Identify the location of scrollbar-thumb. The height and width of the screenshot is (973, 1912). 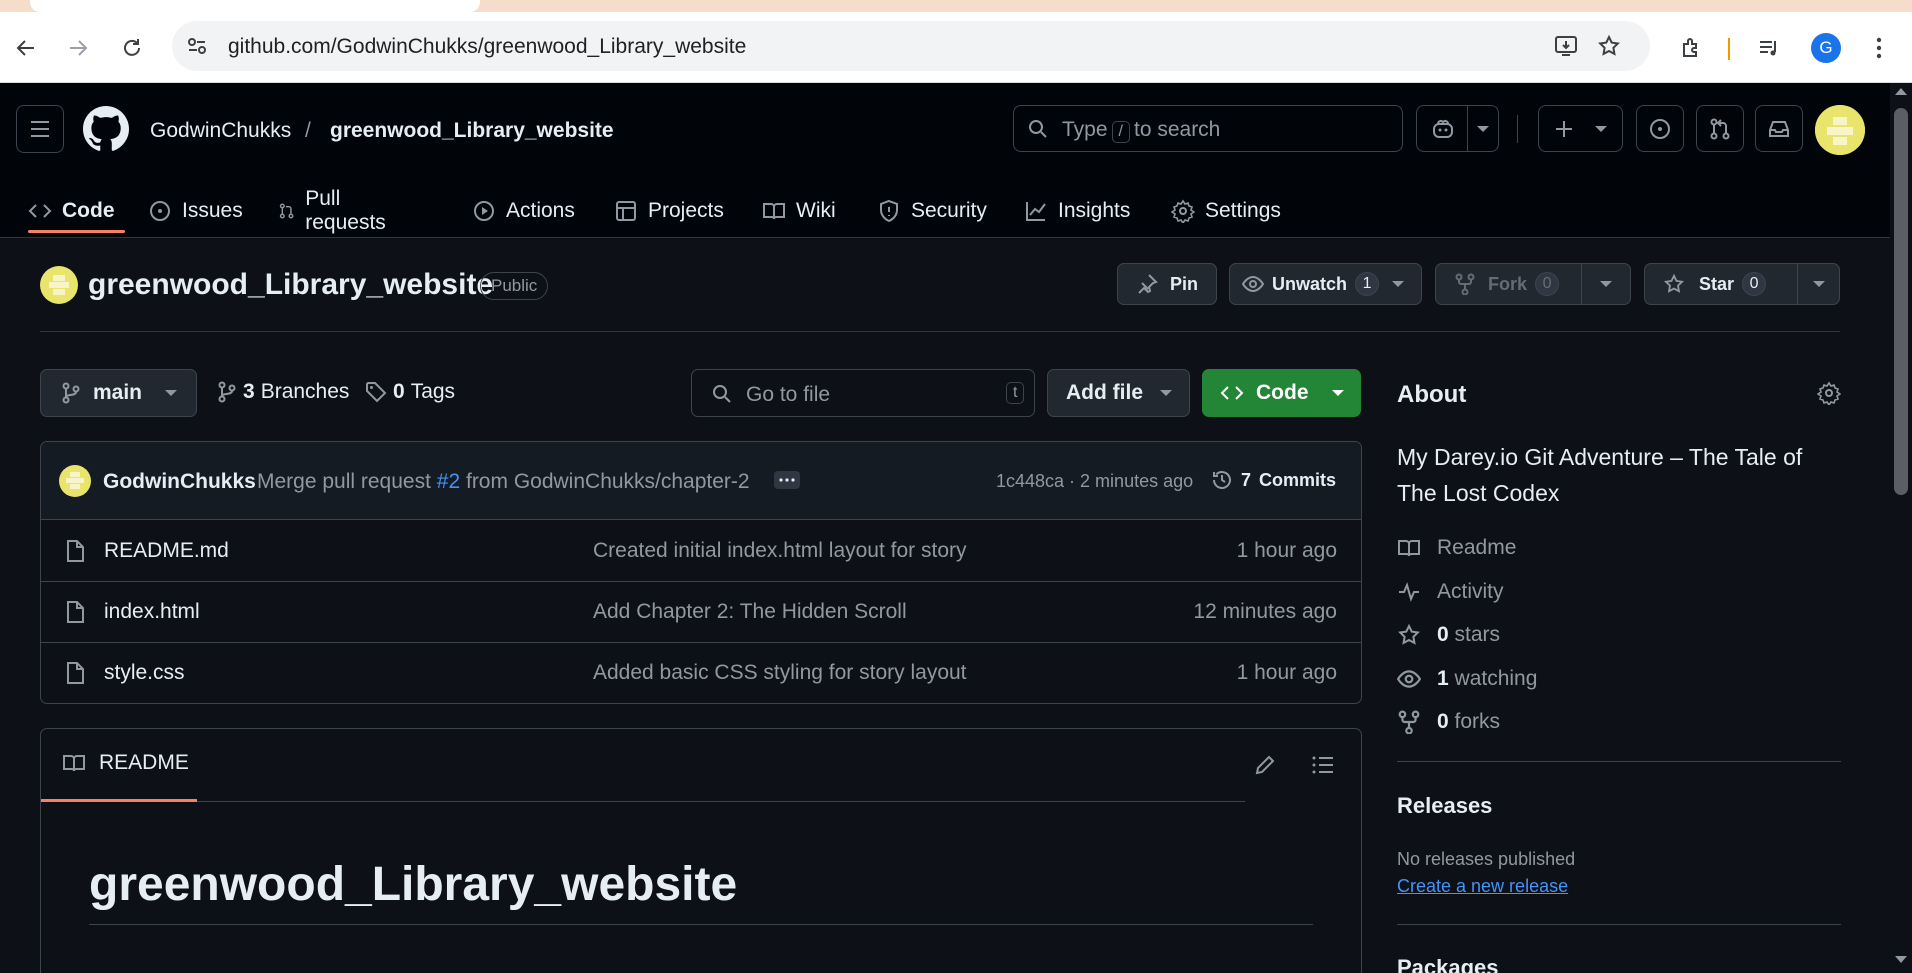
(1901, 301).